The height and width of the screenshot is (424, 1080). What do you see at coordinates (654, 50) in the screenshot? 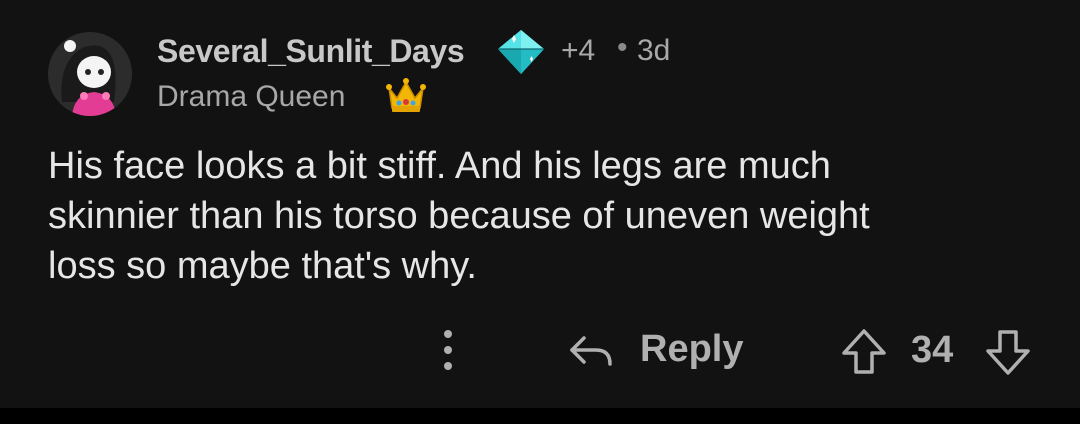
I see `comment-age: 3d` at bounding box center [654, 50].